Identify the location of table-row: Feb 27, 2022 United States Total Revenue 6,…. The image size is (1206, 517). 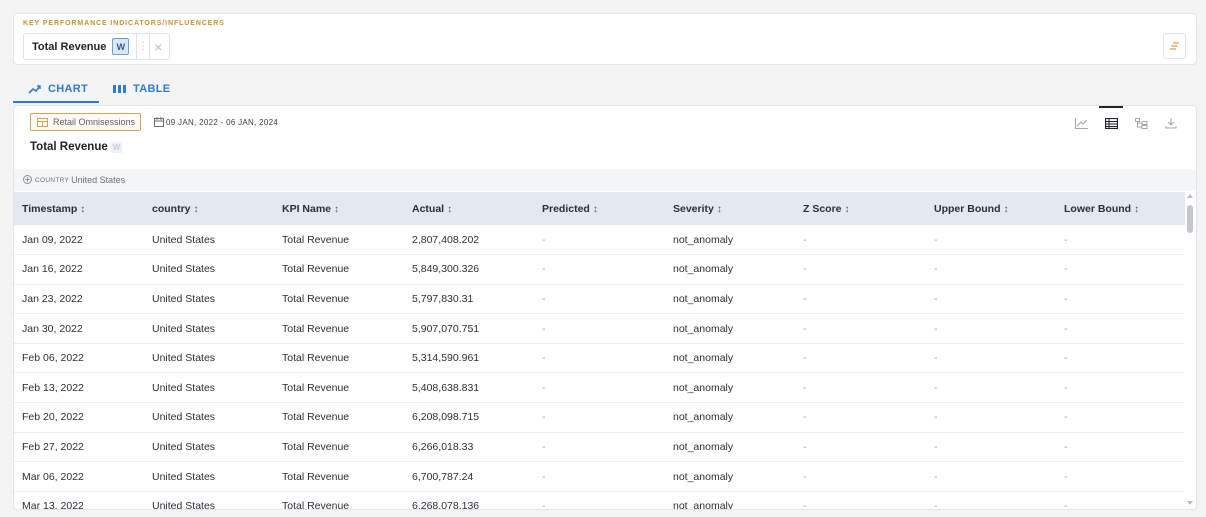
(600, 447).